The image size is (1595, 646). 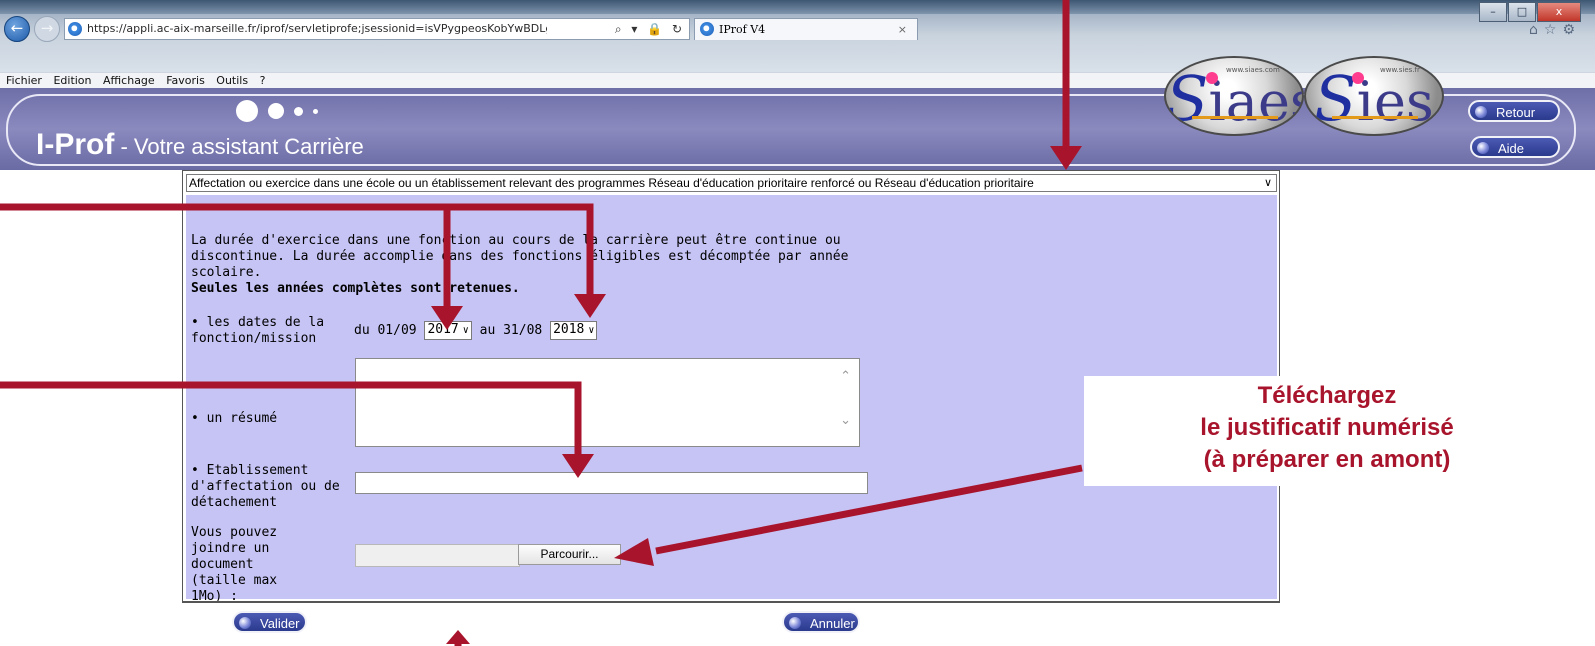 What do you see at coordinates (520, 250) in the screenshot?
I see `arrow-to-to-year` at bounding box center [520, 250].